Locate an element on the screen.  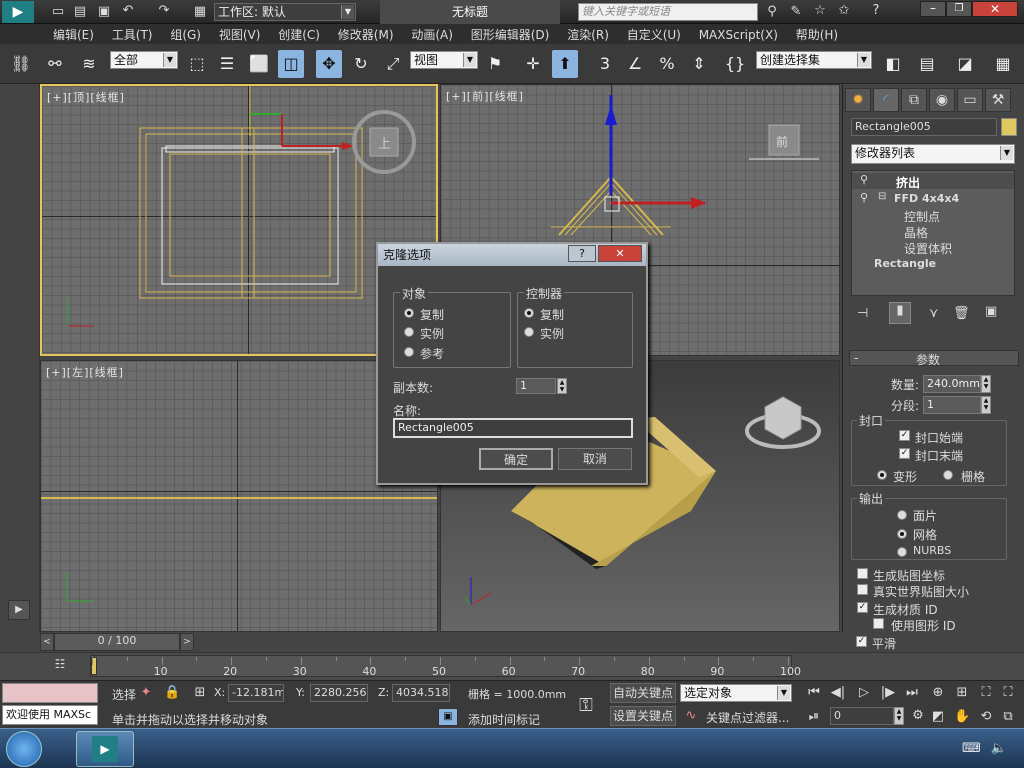
patch-radio is located at coordinates (902, 515).